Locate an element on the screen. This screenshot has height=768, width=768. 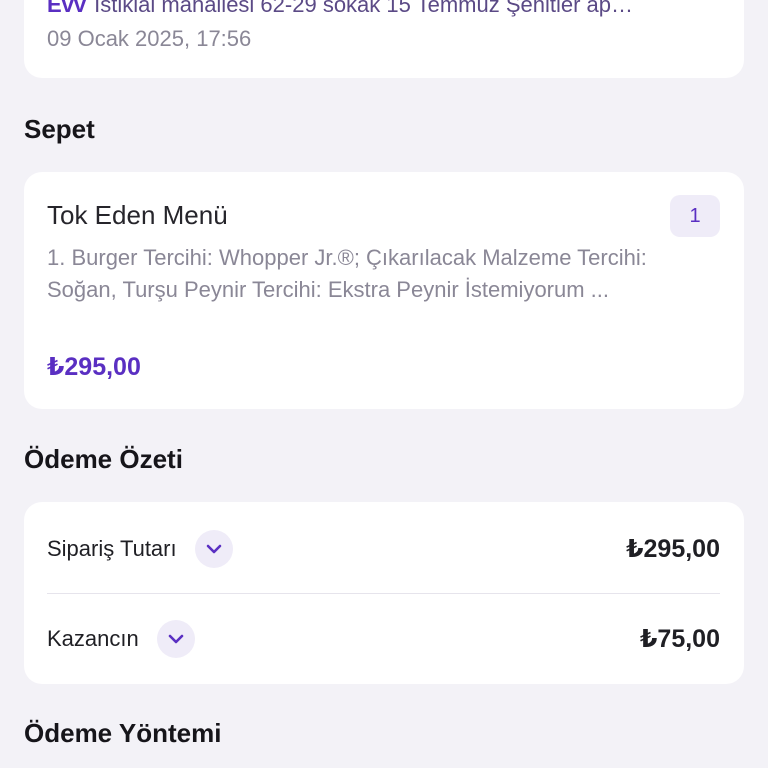
basket-section-title: Sepet is located at coordinates (59, 129).